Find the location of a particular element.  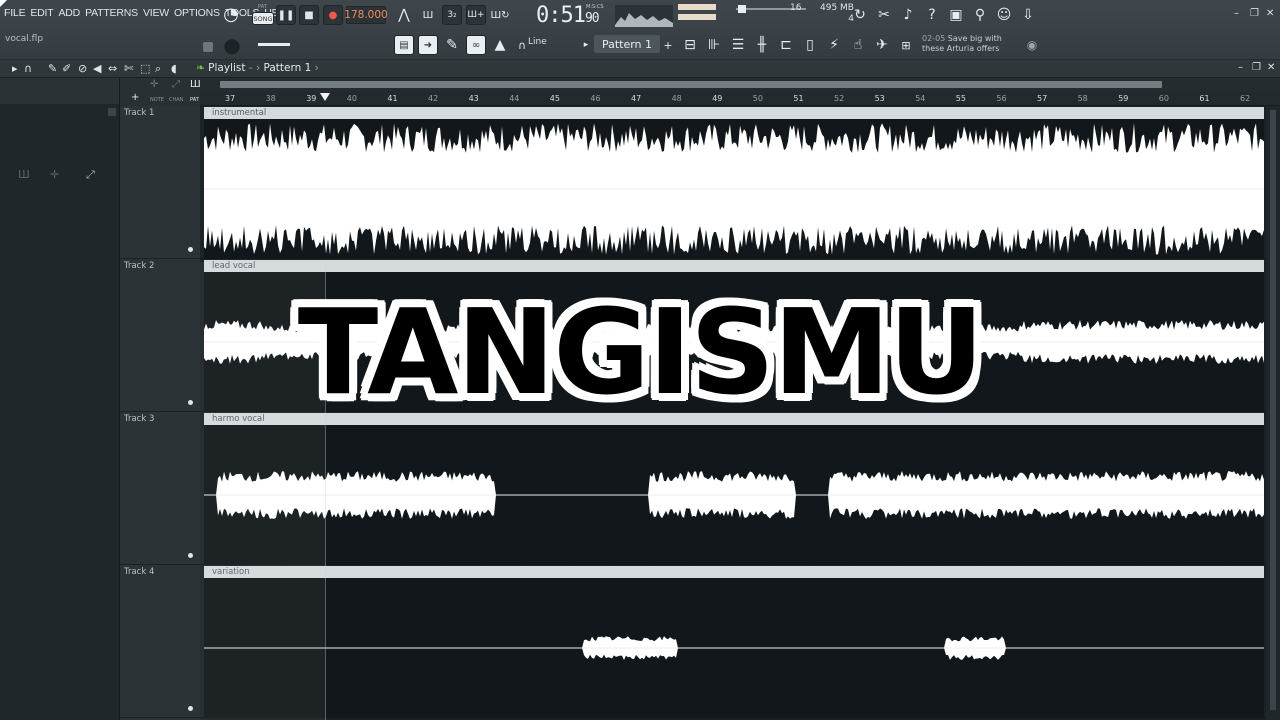

pencil-icon: ✎ is located at coordinates (52, 68).